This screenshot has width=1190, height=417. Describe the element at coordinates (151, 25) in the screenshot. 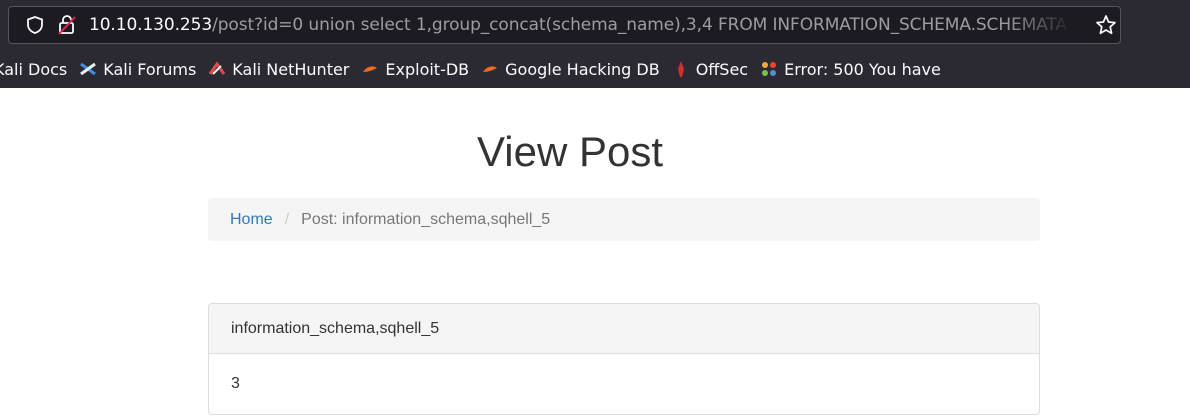

I see `url-host: 10.10.130.253` at that location.